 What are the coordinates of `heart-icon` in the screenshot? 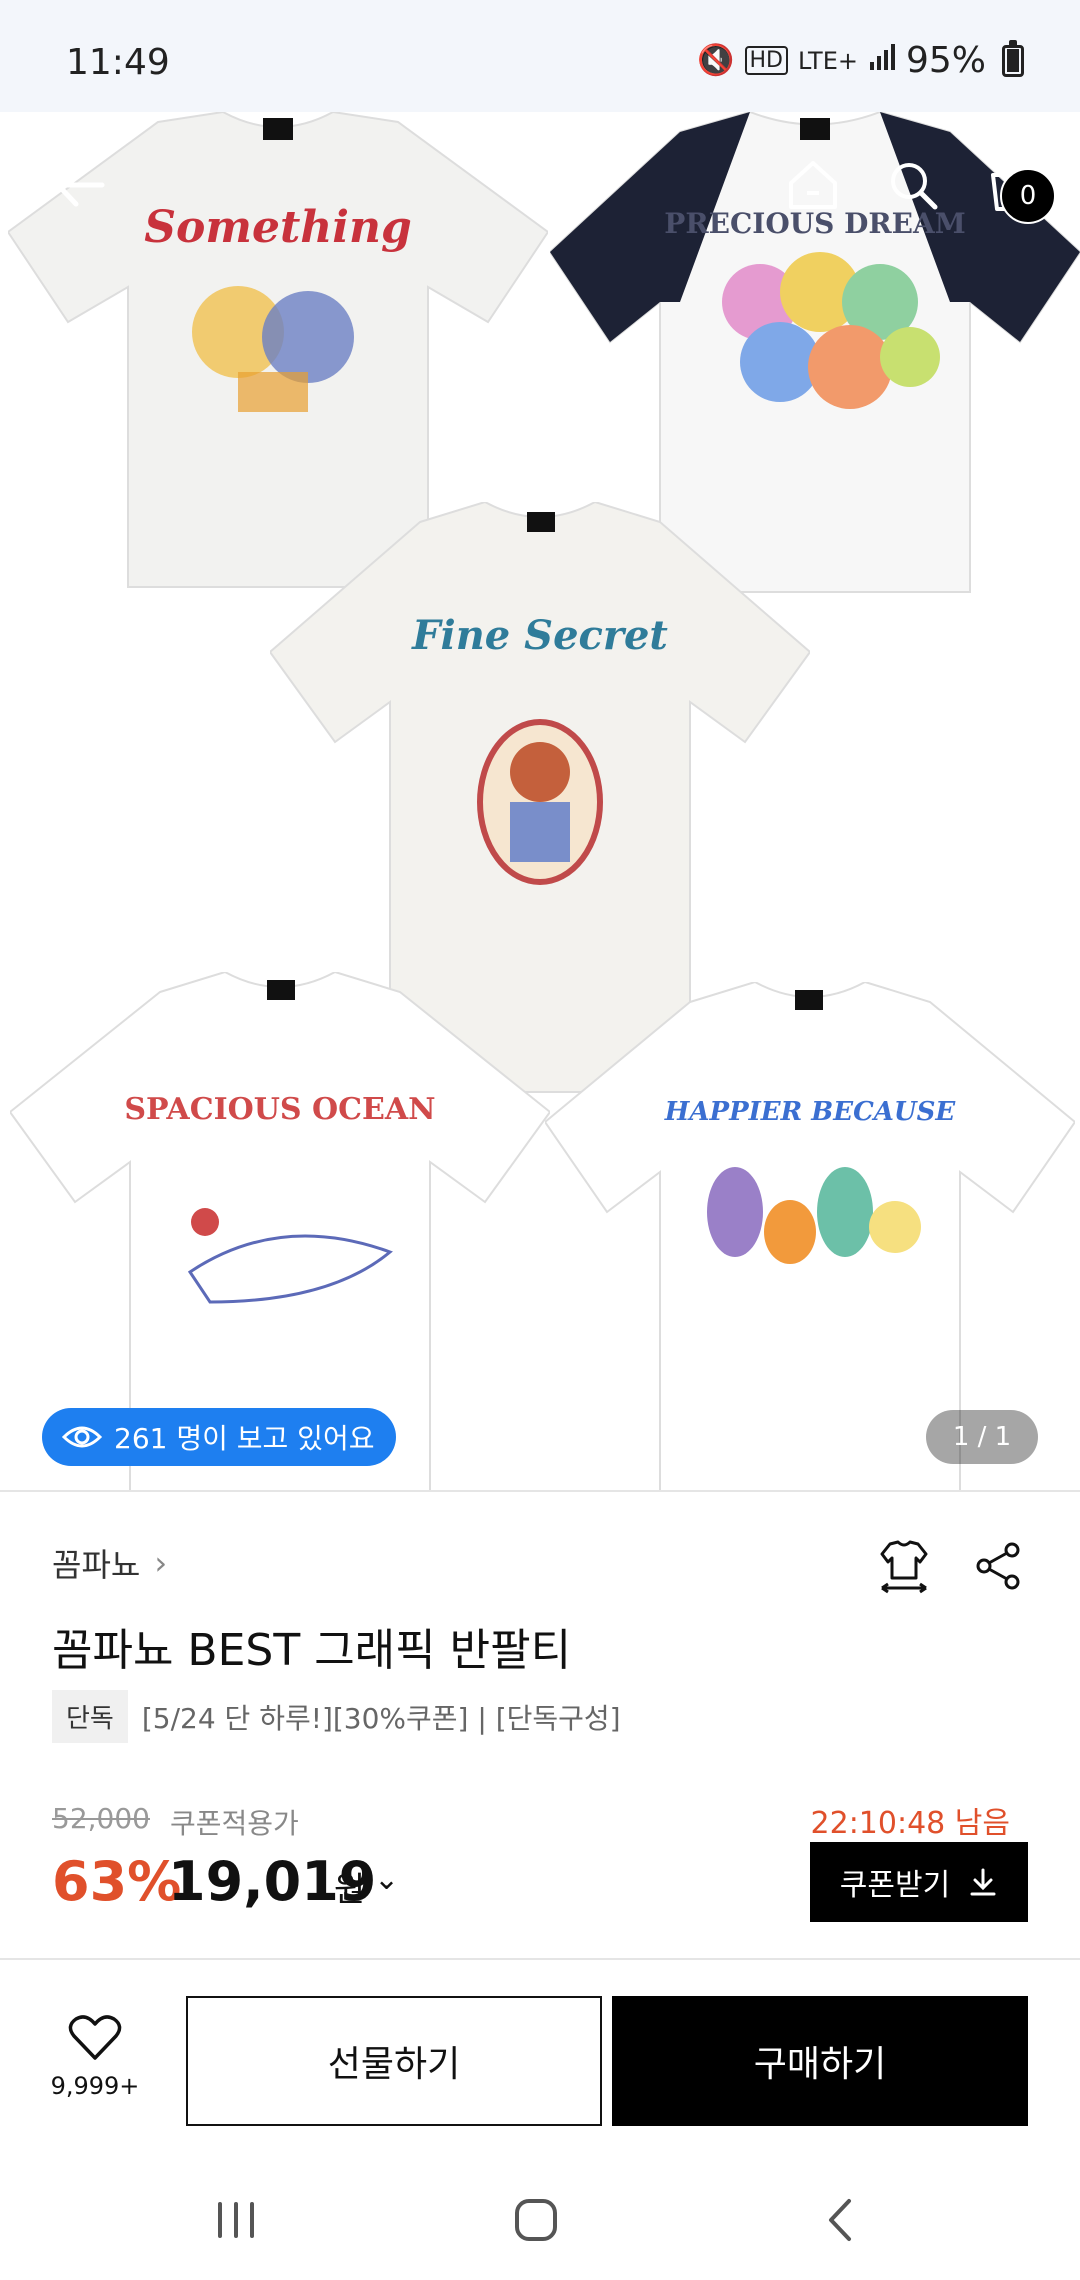 It's located at (95, 2037).